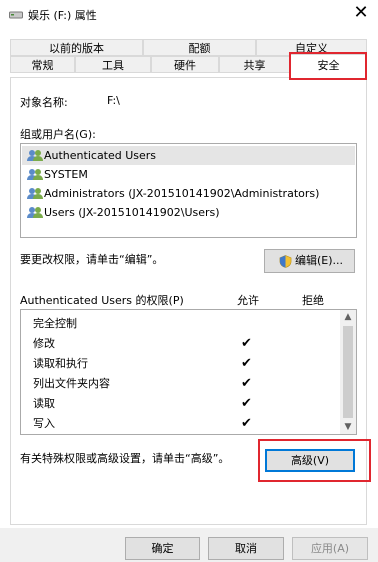 The image size is (378, 562). What do you see at coordinates (189, 14) in the screenshot?
I see `title-bar: 娱乐 (F:) 属性 ✕` at bounding box center [189, 14].